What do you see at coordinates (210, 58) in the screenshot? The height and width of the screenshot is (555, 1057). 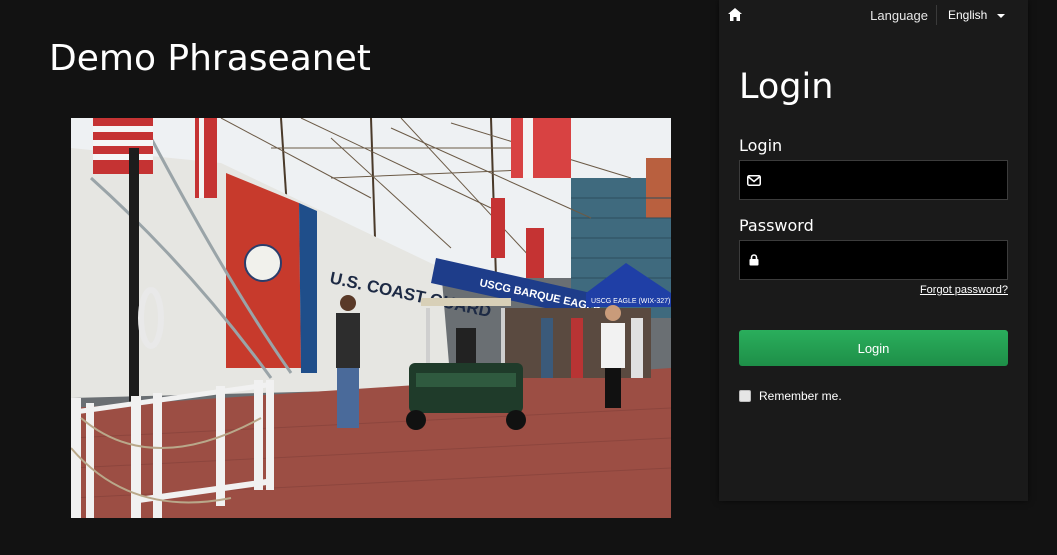 I see `page-title: Demo Phraseanet` at bounding box center [210, 58].